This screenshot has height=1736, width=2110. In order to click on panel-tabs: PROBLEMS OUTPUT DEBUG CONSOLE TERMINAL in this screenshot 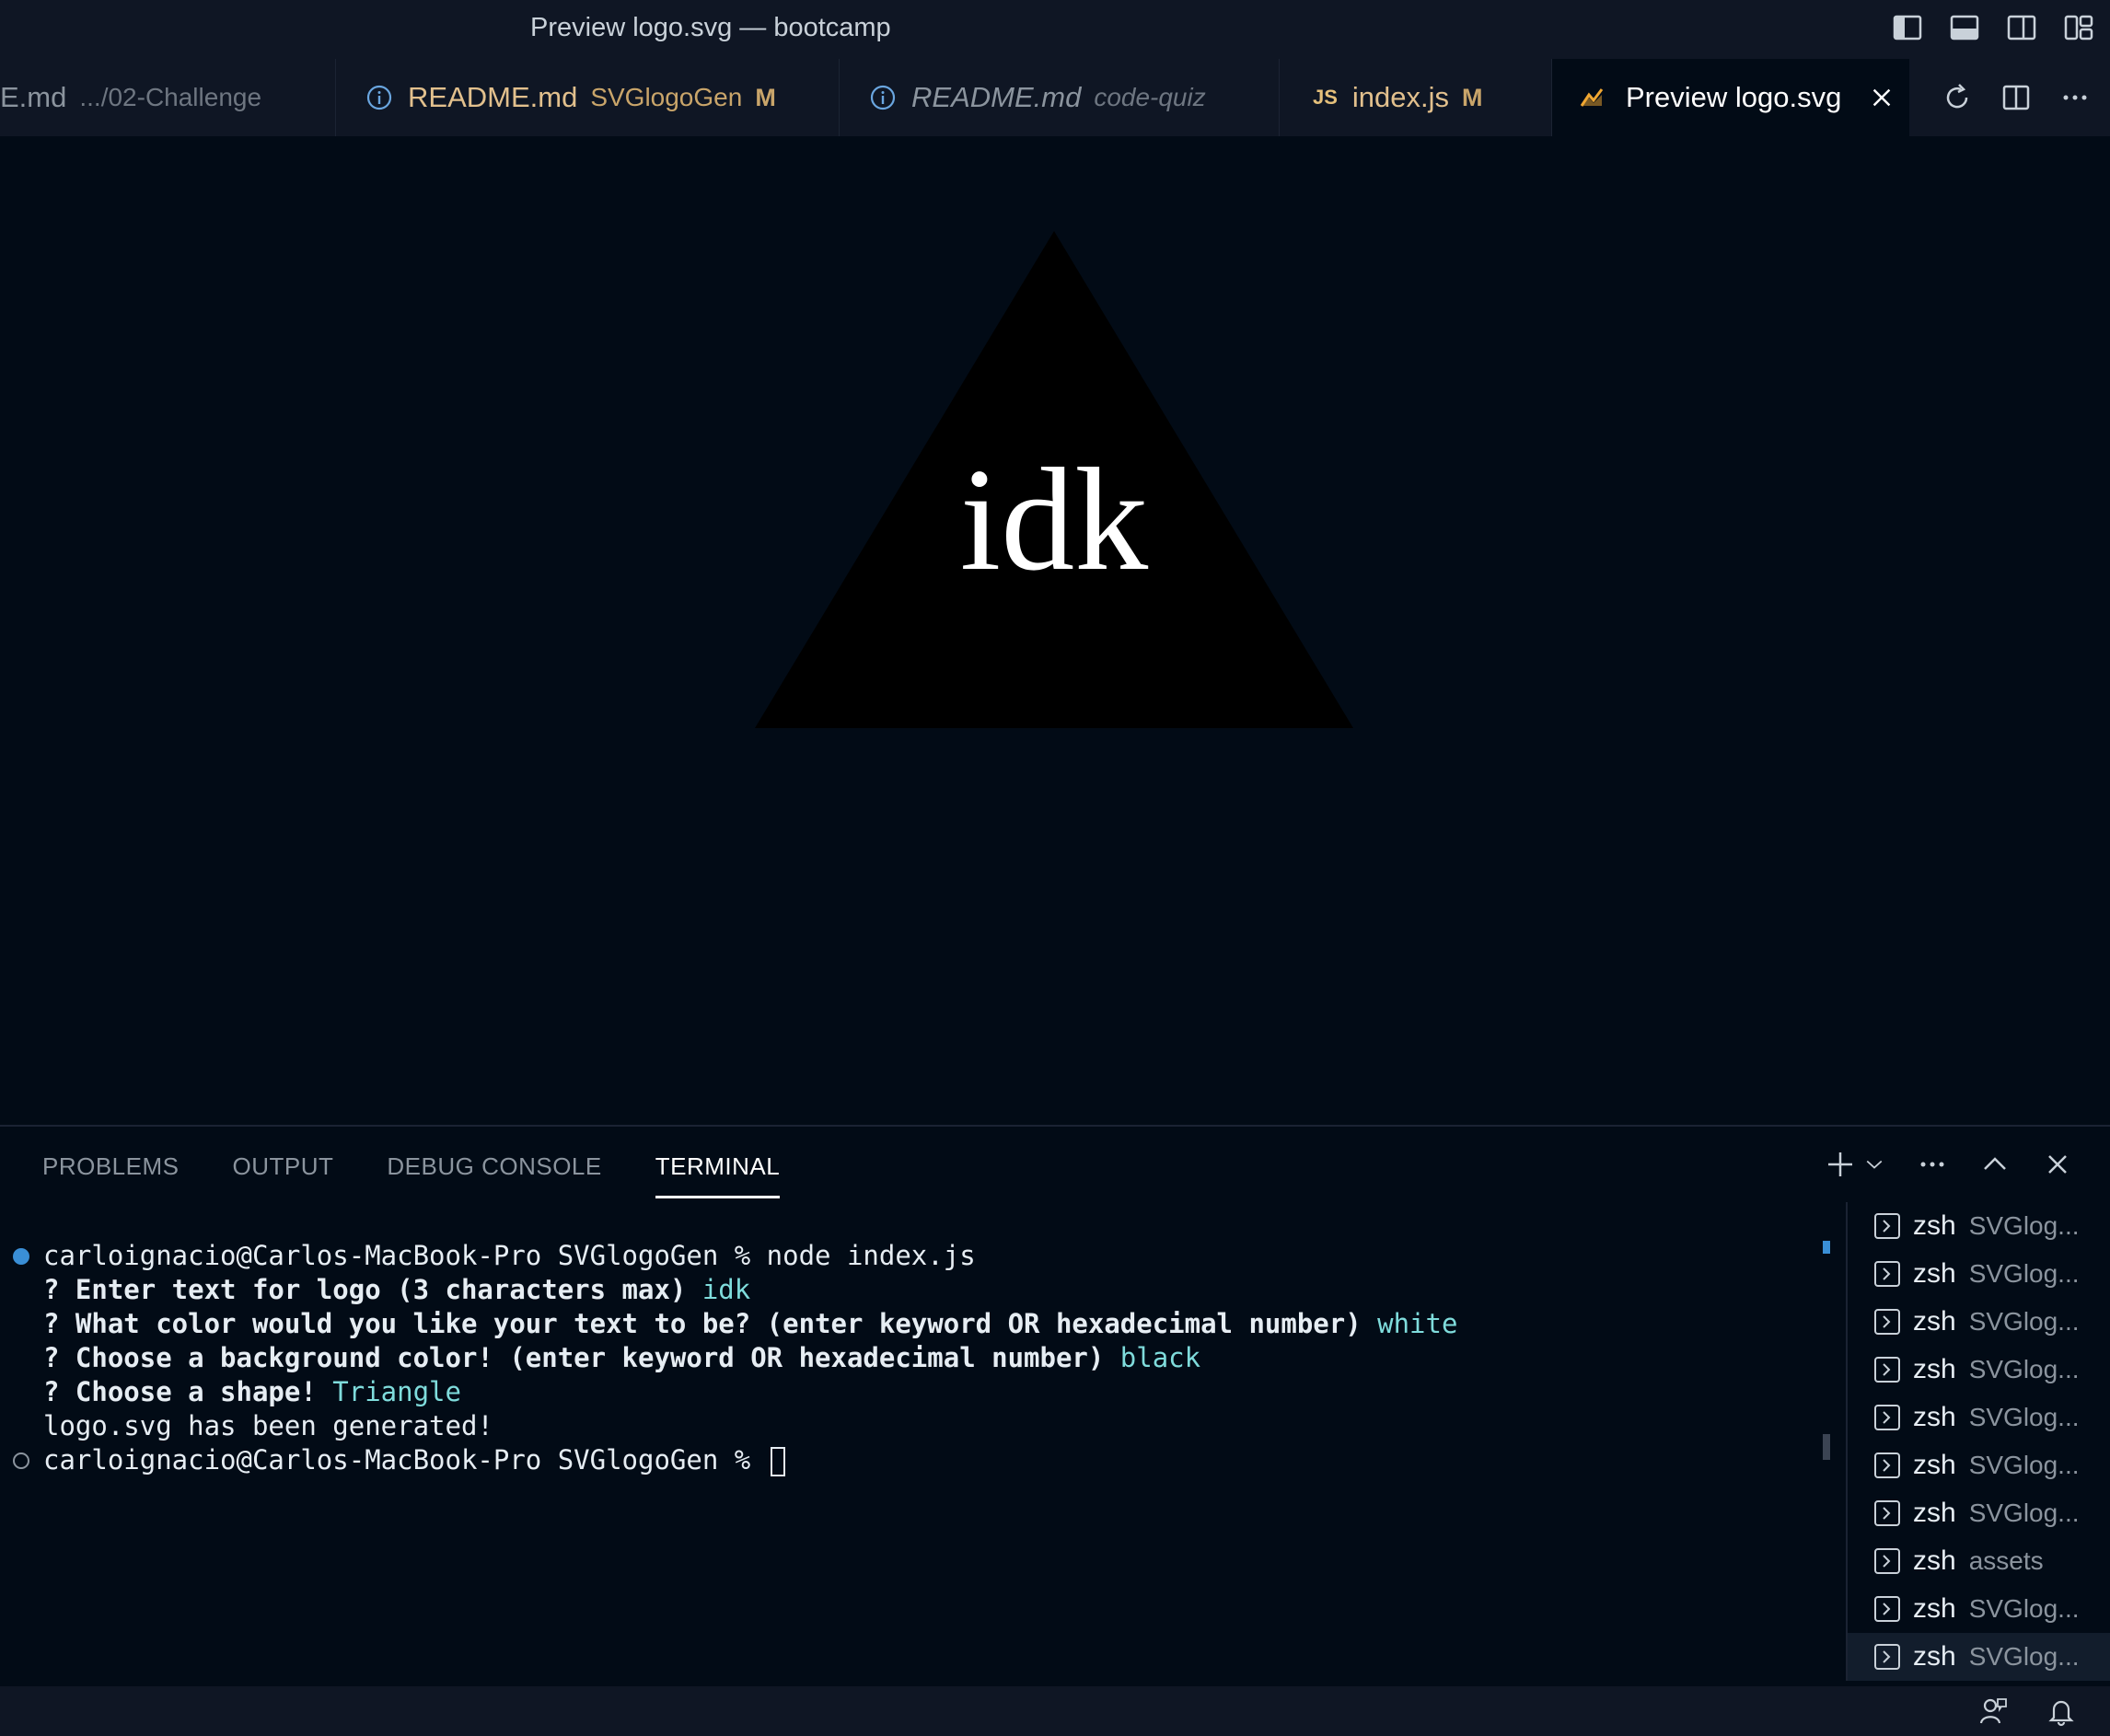, I will do `click(411, 1175)`.